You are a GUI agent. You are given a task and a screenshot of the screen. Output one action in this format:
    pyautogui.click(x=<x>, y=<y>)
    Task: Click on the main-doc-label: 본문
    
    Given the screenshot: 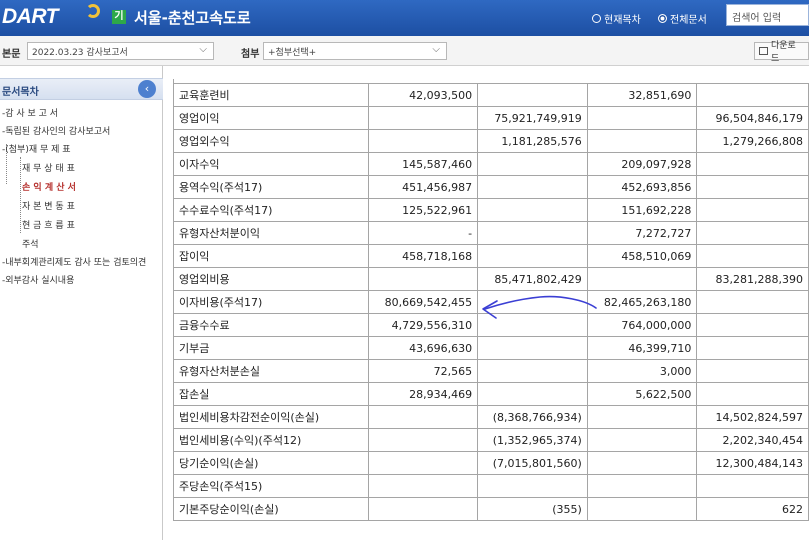 What is the action you would take?
    pyautogui.click(x=11, y=54)
    